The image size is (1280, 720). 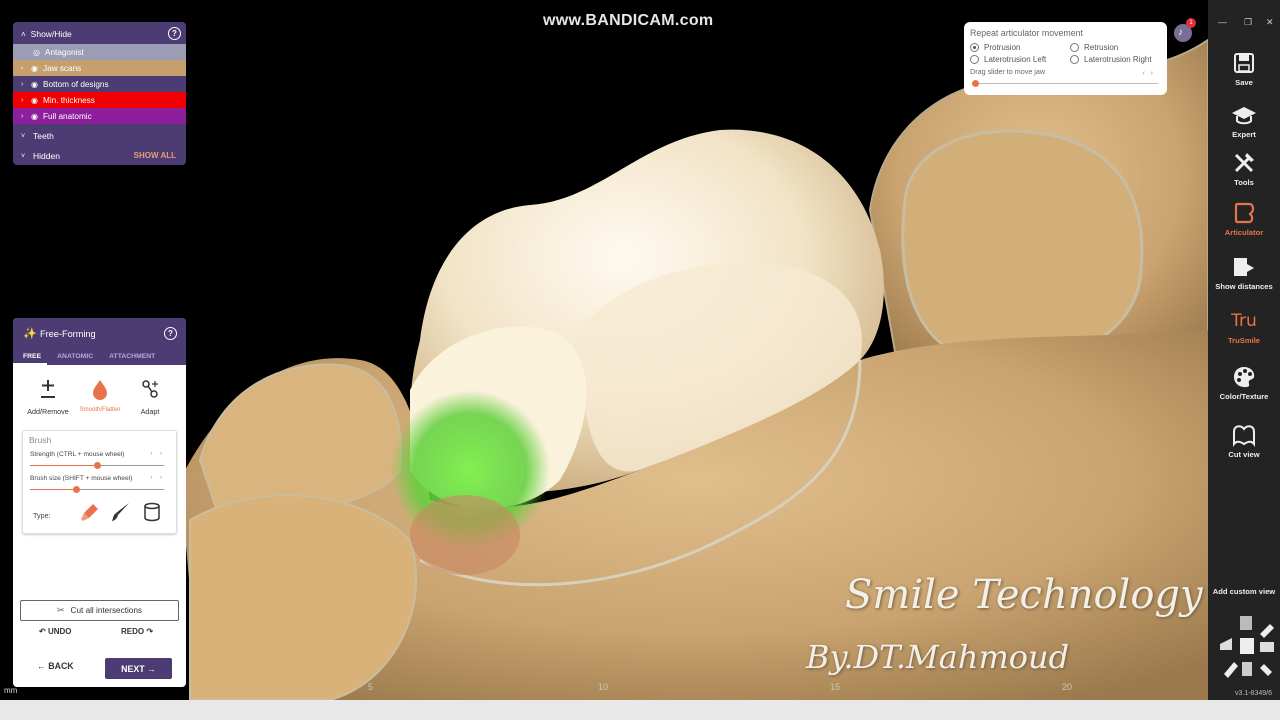 I want to click on brush-type-pen-icon, so click(x=121, y=512).